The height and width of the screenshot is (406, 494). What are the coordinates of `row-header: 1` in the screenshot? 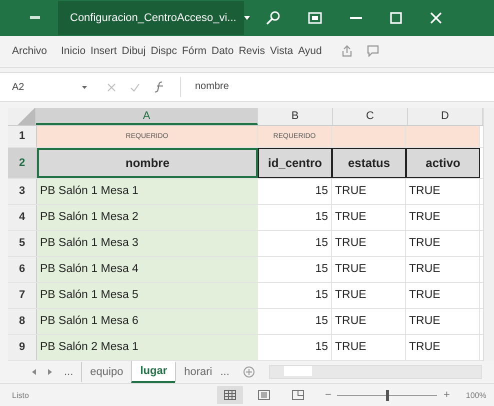 It's located at (22, 136).